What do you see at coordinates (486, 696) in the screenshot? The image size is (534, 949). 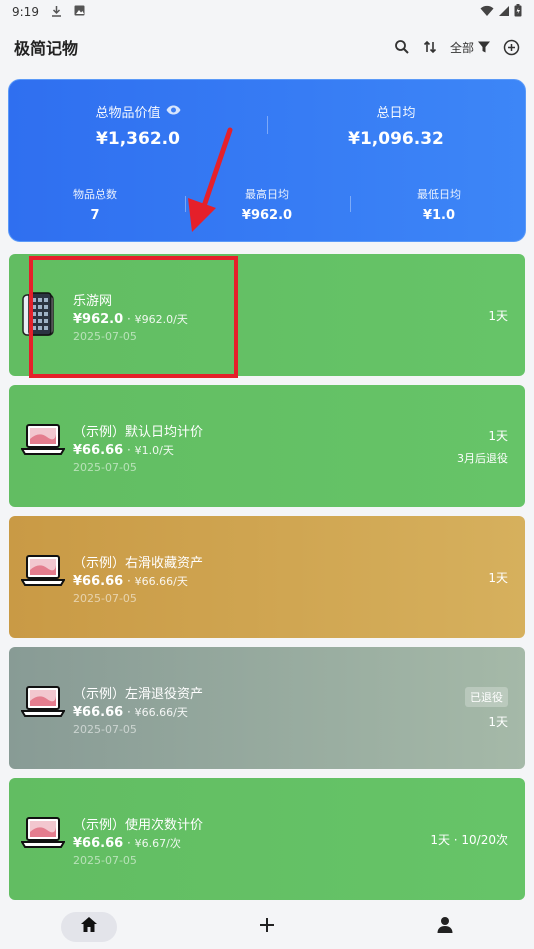 I see `retired-badge: 已退役` at bounding box center [486, 696].